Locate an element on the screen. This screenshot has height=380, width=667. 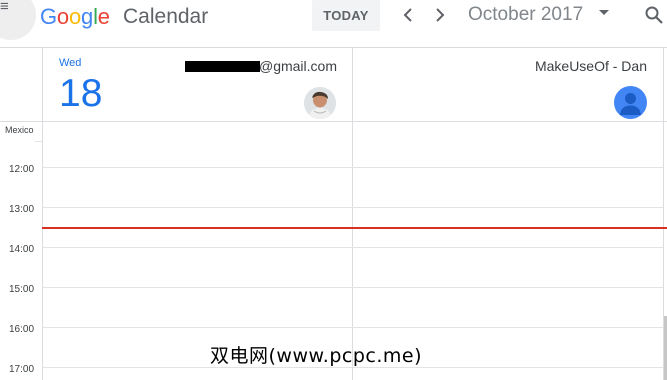
calendar-owner-name: MakeUseOf - Dan is located at coordinates (590, 66).